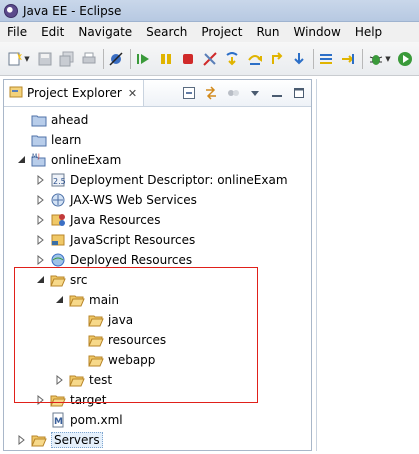 The image size is (419, 454). Describe the element at coordinates (368, 32) in the screenshot. I see `menu-help: Help` at that location.